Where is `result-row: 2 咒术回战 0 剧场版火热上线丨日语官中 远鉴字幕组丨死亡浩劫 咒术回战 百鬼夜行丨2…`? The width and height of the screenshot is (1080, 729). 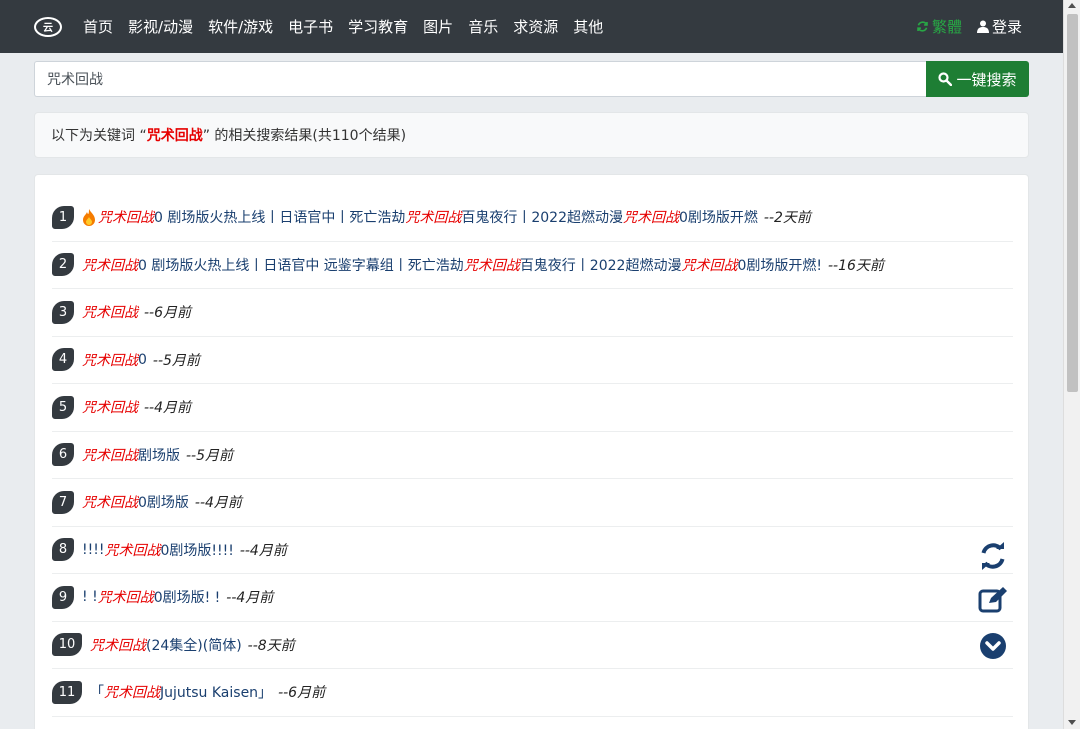 result-row: 2 咒术回战 0 剧场版火热上线丨日语官中 远鉴字幕组丨死亡浩劫 咒术回战 百鬼夜行丨2… is located at coordinates (532, 265).